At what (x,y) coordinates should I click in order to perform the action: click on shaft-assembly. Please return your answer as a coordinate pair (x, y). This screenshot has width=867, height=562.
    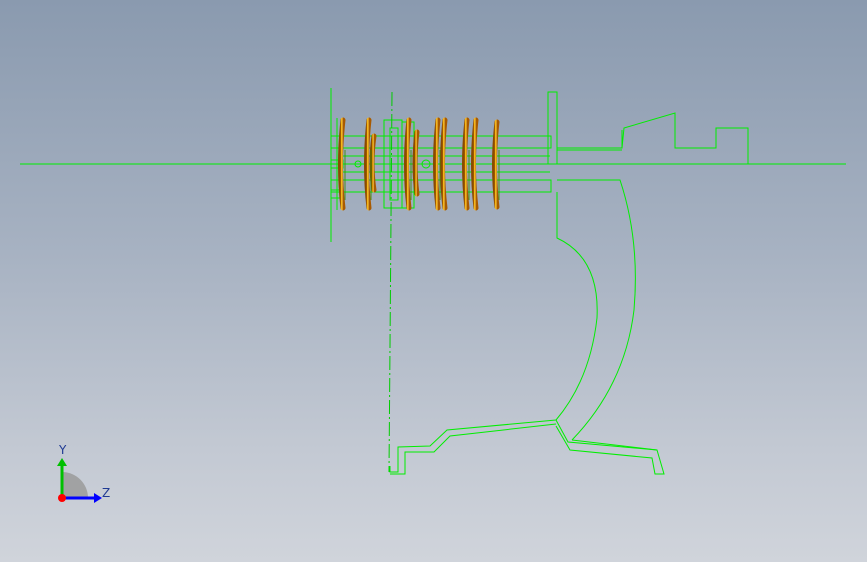
    Looking at the image, I should click on (539, 150).